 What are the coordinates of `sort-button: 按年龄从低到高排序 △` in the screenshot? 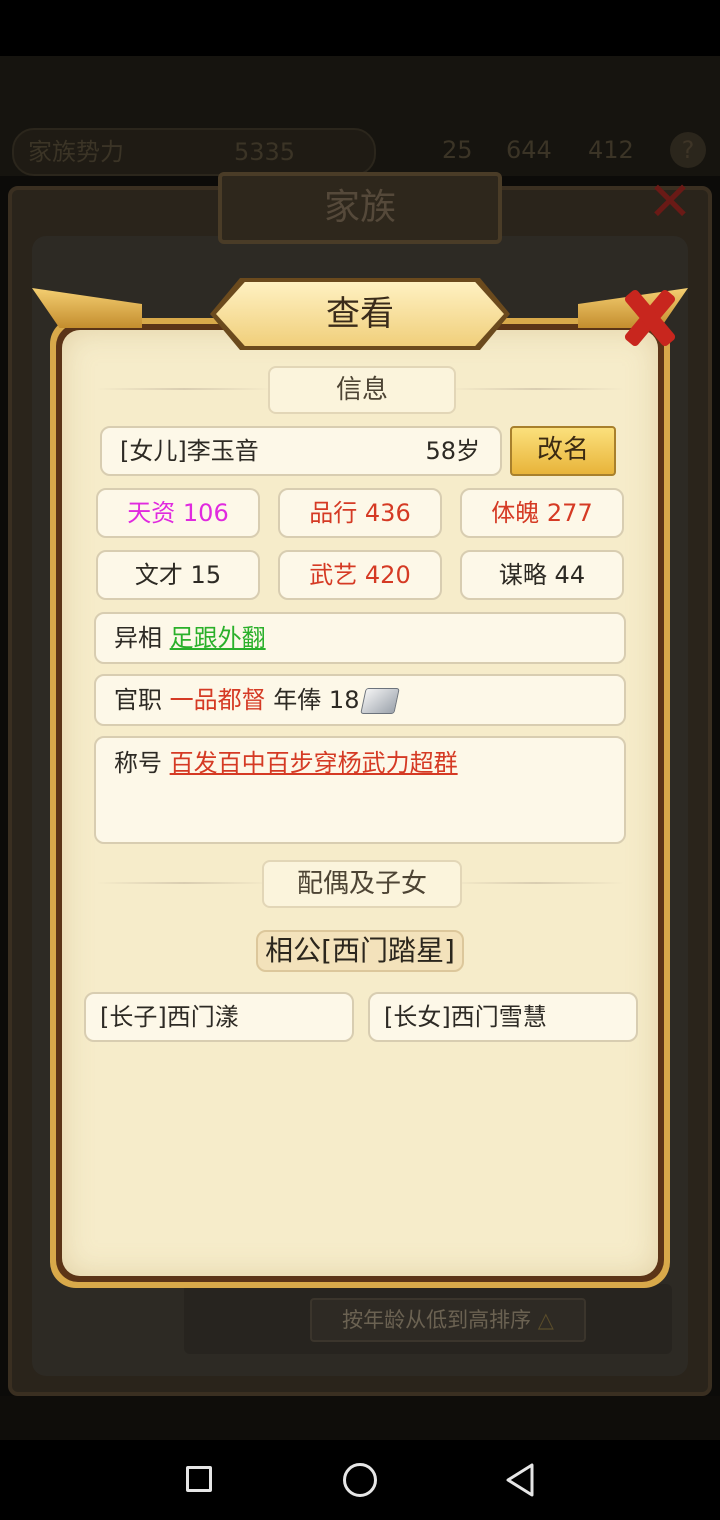 It's located at (448, 1320).